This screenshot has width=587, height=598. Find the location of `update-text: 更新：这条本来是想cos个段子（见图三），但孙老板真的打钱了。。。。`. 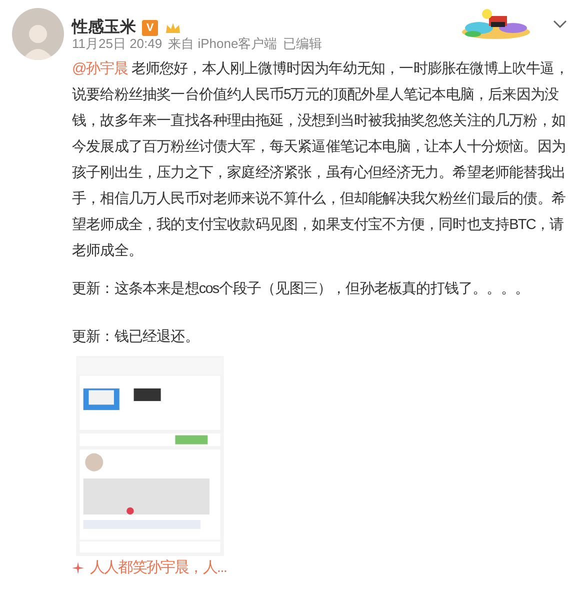

update-text: 更新：这条本来是想cos个段子（见图三），但孙老板真的打钱了。。。。 is located at coordinates (301, 289).